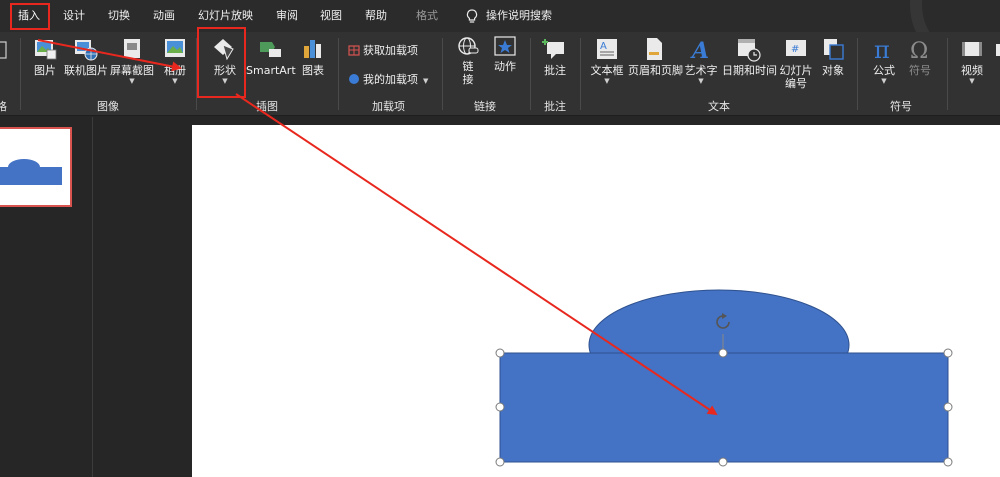  Describe the element at coordinates (221, 62) in the screenshot. I see `annotation-box-shapes-button` at that location.